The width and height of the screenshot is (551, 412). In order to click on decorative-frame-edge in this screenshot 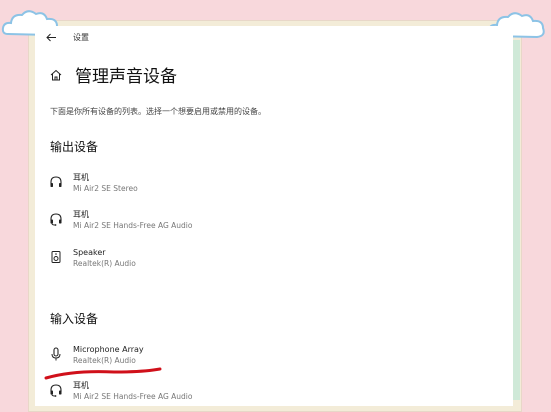, I will do `click(516, 220)`.